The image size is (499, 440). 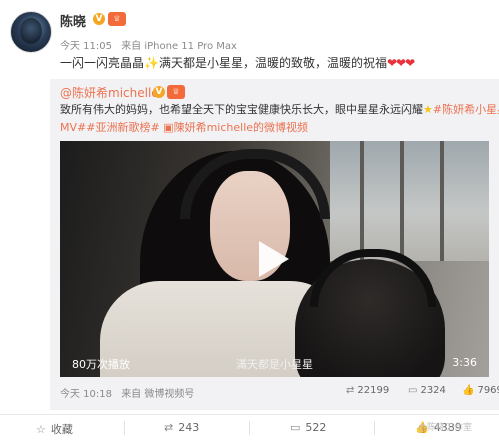 What do you see at coordinates (110, 127) in the screenshot?
I see `hashtag-link-2: MV##亚洲新歌榜#` at bounding box center [110, 127].